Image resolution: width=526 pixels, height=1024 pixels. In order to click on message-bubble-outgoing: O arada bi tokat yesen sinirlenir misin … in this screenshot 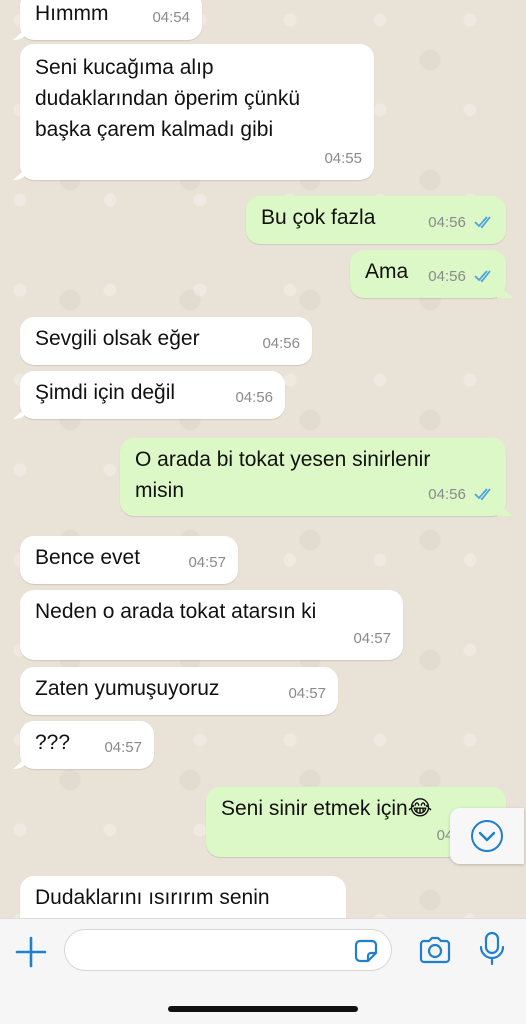, I will do `click(313, 477)`.